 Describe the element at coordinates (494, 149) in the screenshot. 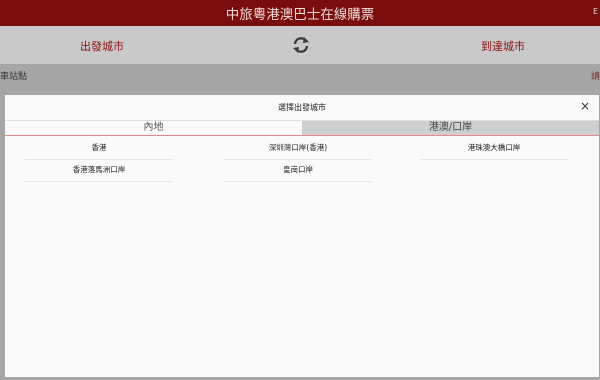

I see `city-option-hzmb-port: 港珠澳大橋口岸` at that location.